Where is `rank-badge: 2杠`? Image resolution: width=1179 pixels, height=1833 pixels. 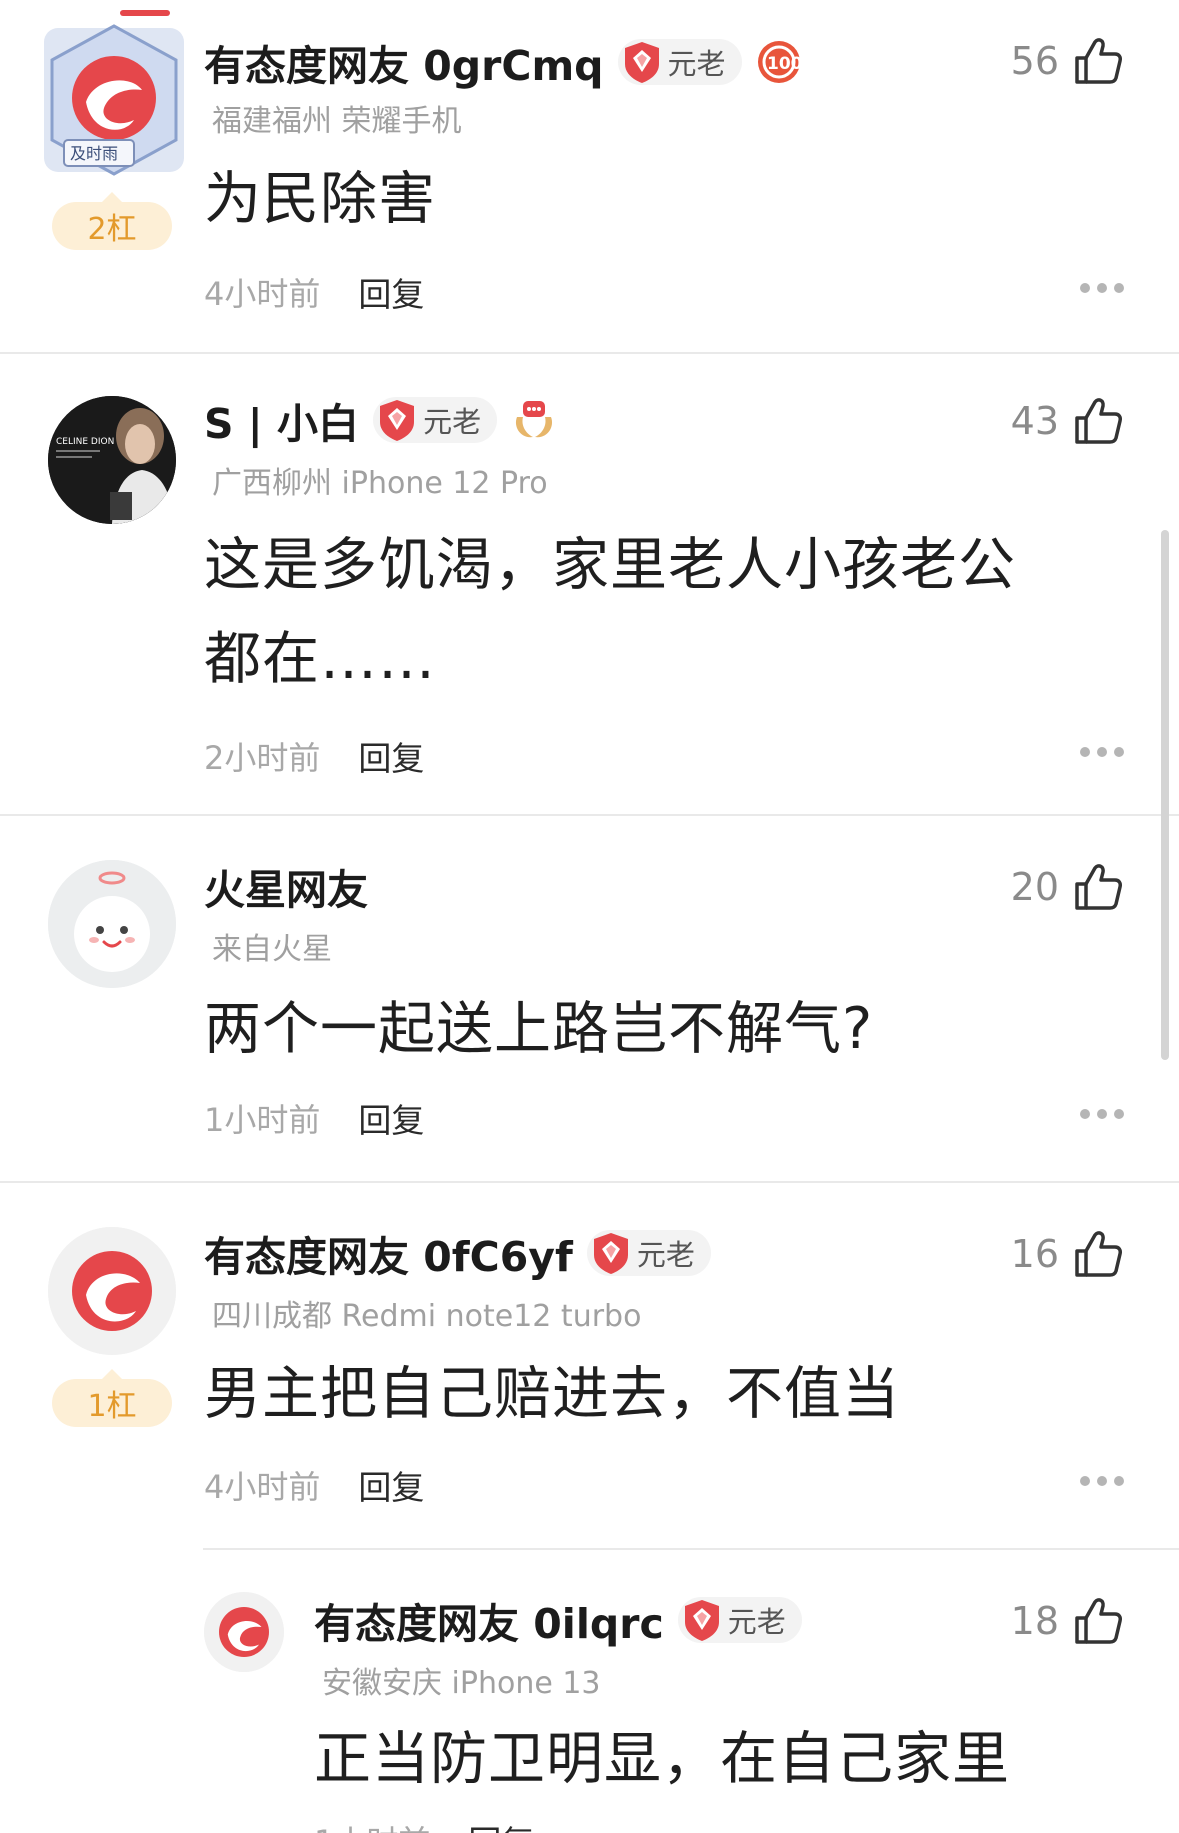 rank-badge: 2杠 is located at coordinates (112, 221).